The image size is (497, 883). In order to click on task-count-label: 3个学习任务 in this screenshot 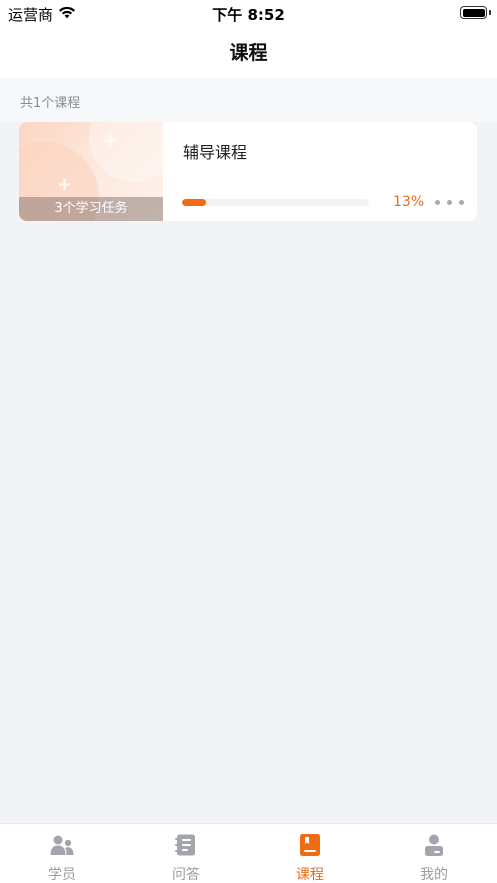, I will do `click(91, 209)`.